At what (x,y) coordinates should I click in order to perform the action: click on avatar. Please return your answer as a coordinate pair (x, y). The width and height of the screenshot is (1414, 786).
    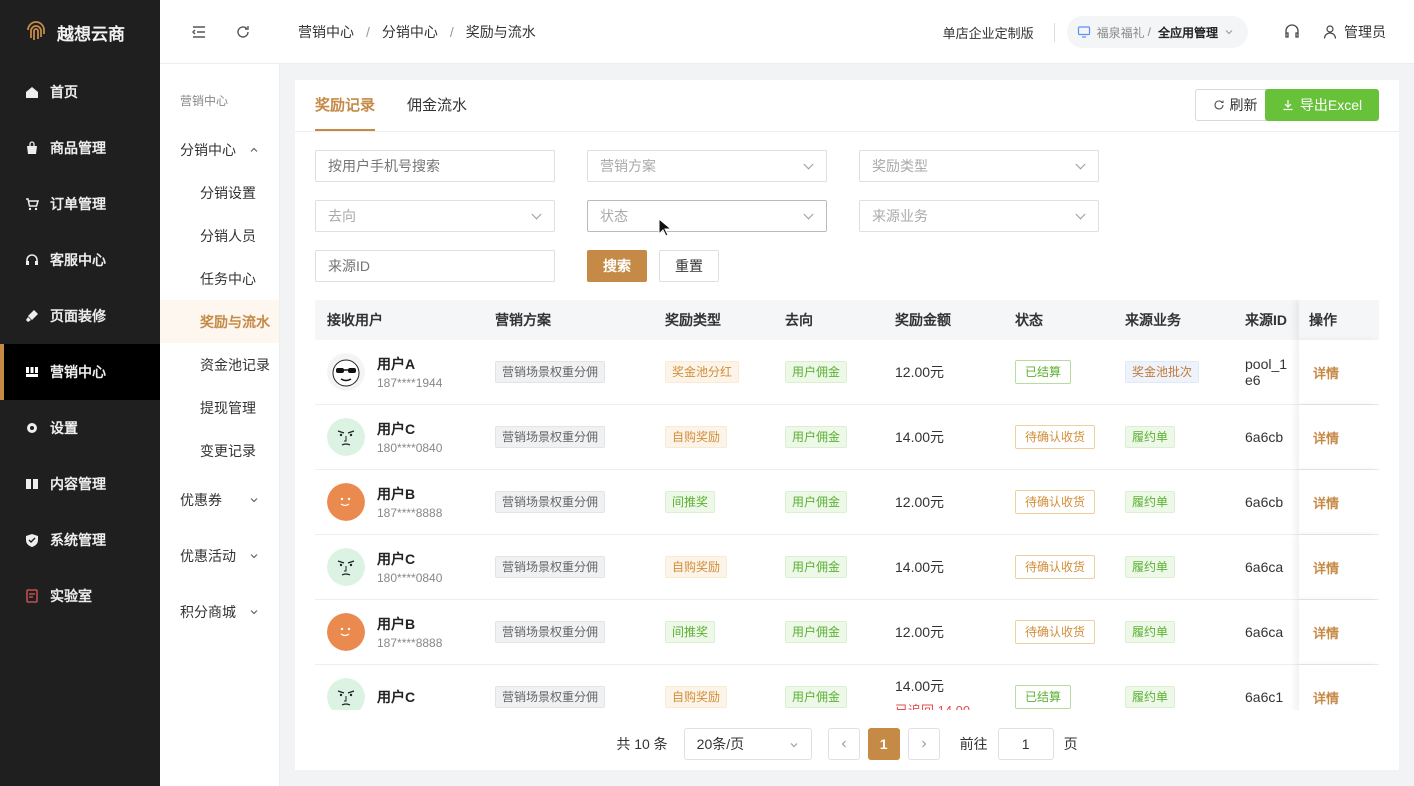
    Looking at the image, I should click on (346, 502).